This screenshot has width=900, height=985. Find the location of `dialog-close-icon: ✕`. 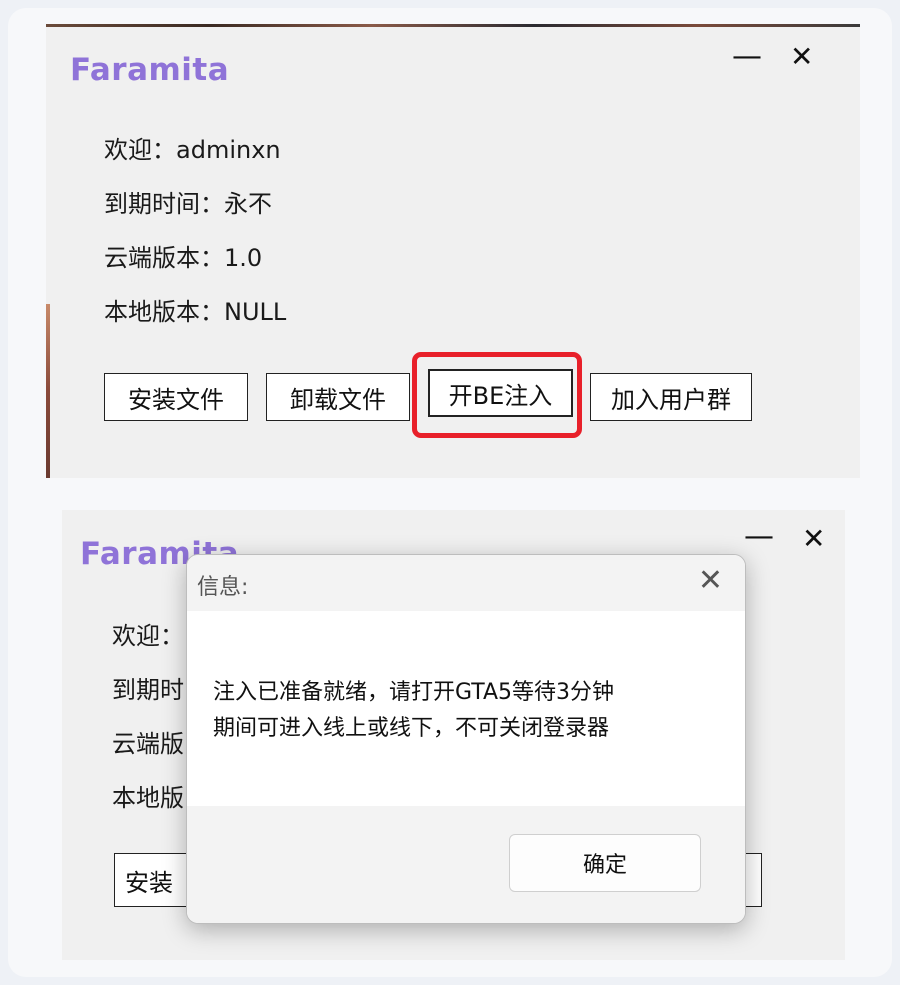

dialog-close-icon: ✕ is located at coordinates (710, 580).